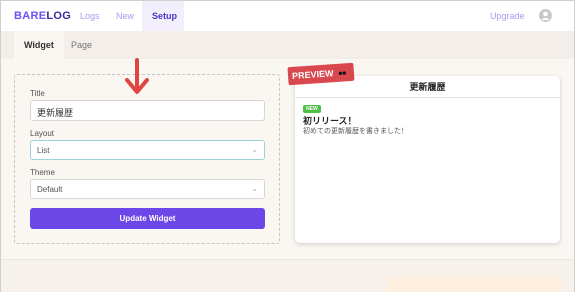  Describe the element at coordinates (43, 150) in the screenshot. I see `layout-select-value: List` at that location.